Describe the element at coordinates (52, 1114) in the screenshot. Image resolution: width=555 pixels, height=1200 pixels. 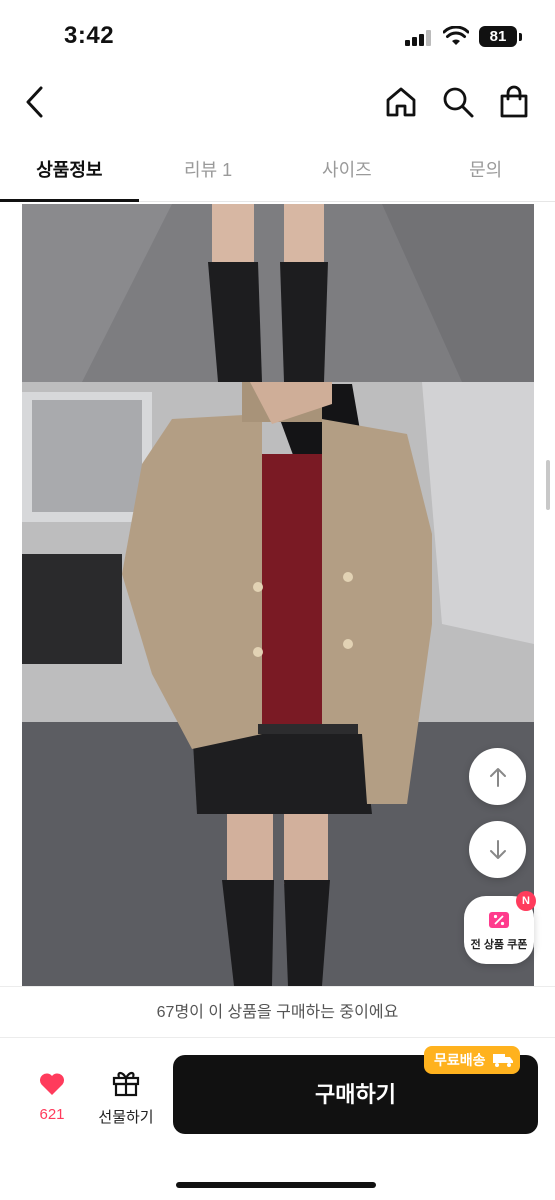
I see `like-count: 621` at that location.